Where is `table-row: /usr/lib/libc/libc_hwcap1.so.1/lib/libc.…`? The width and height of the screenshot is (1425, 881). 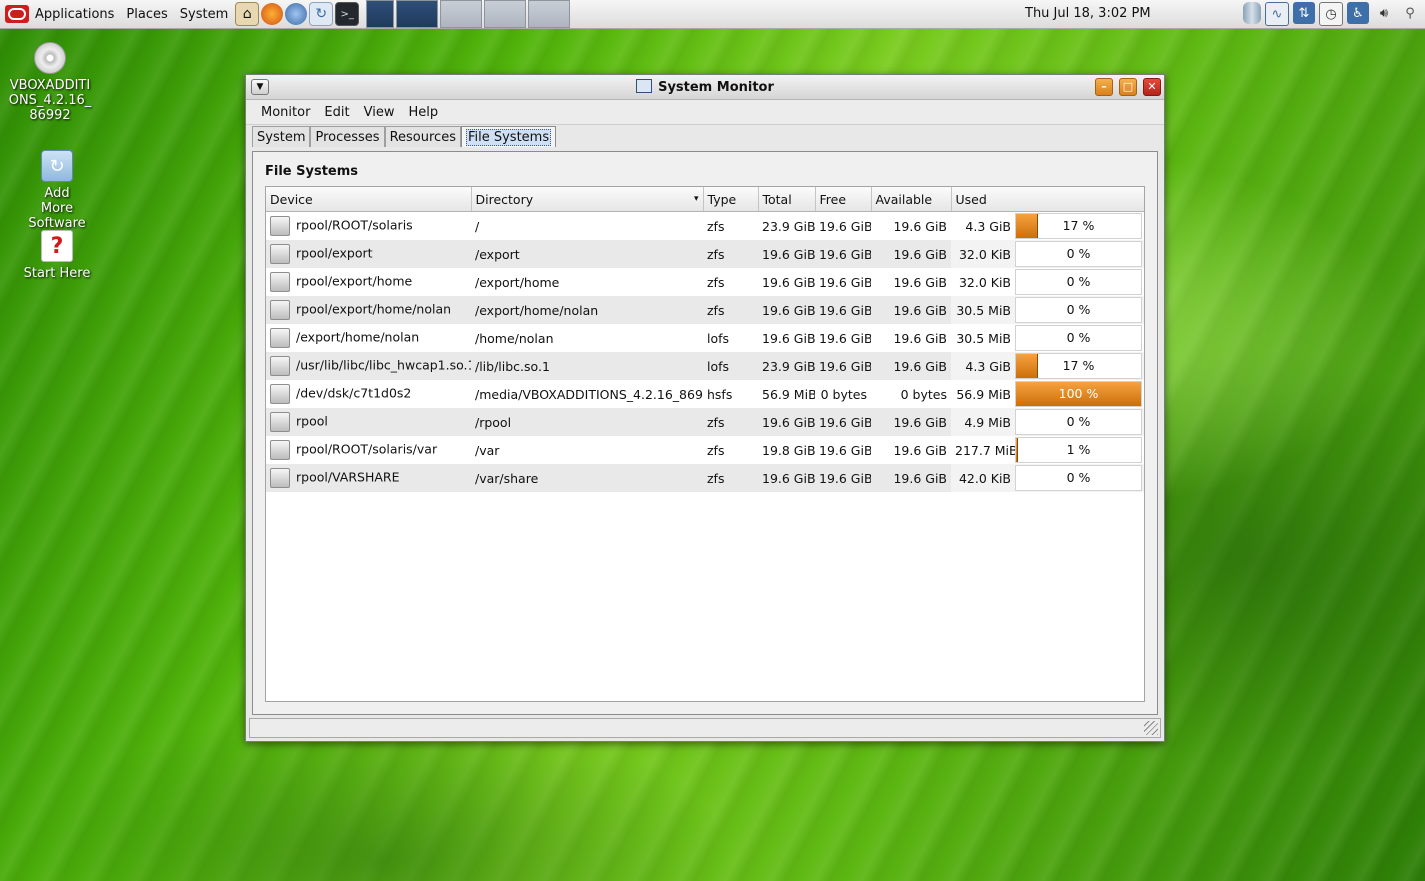 table-row: /usr/lib/libc/libc_hwcap1.so.1/lib/libc.… is located at coordinates (705, 366).